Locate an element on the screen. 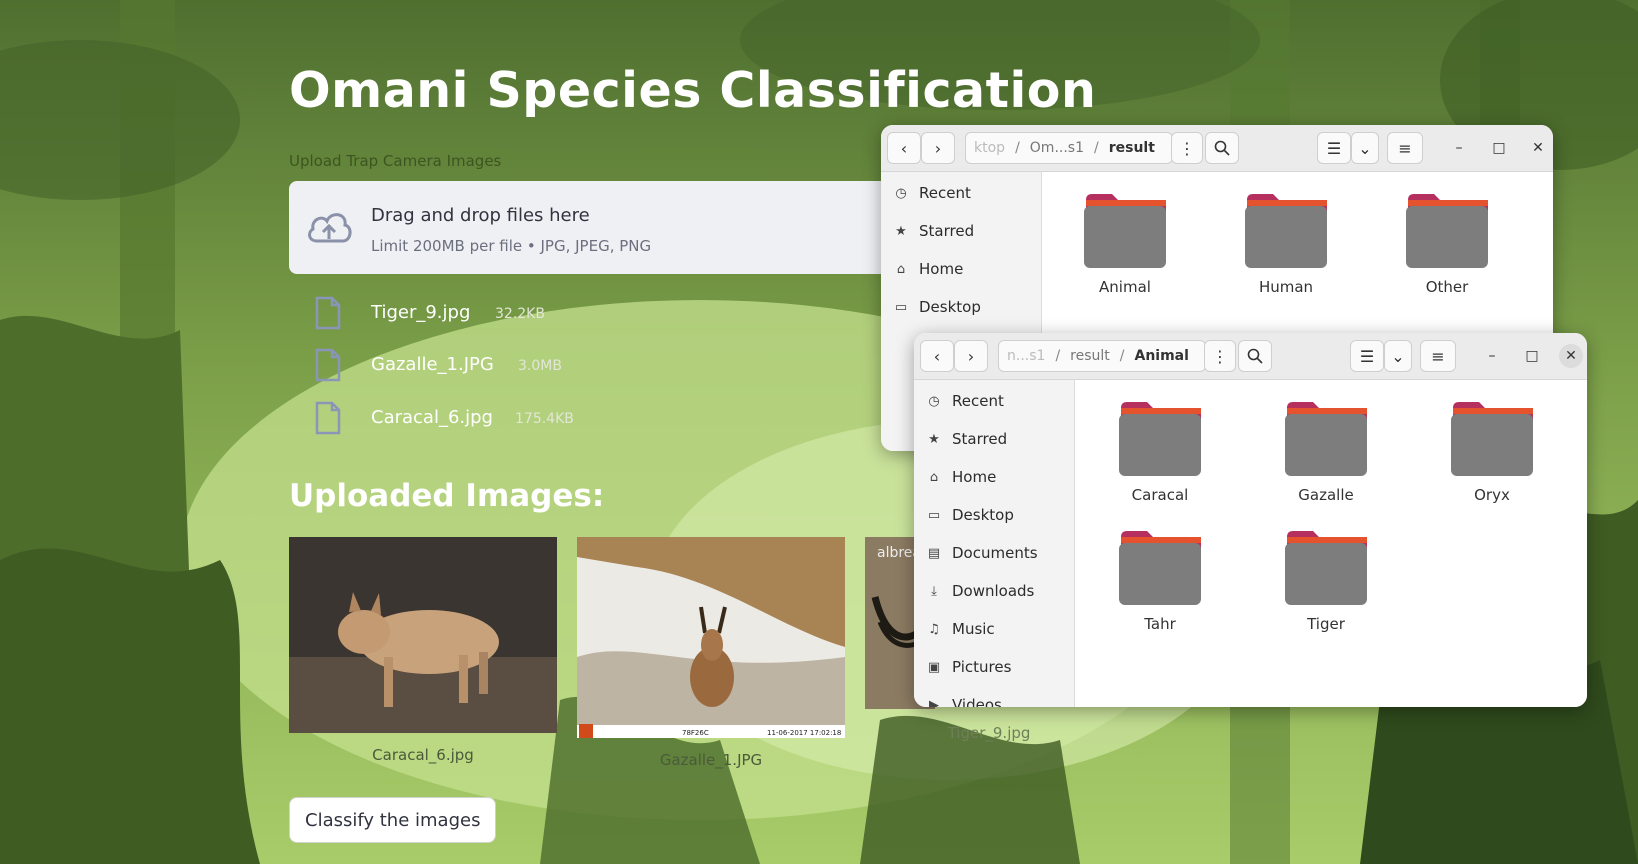 This screenshot has height=864, width=1638. sidebar-item-label: Music is located at coordinates (973, 629).